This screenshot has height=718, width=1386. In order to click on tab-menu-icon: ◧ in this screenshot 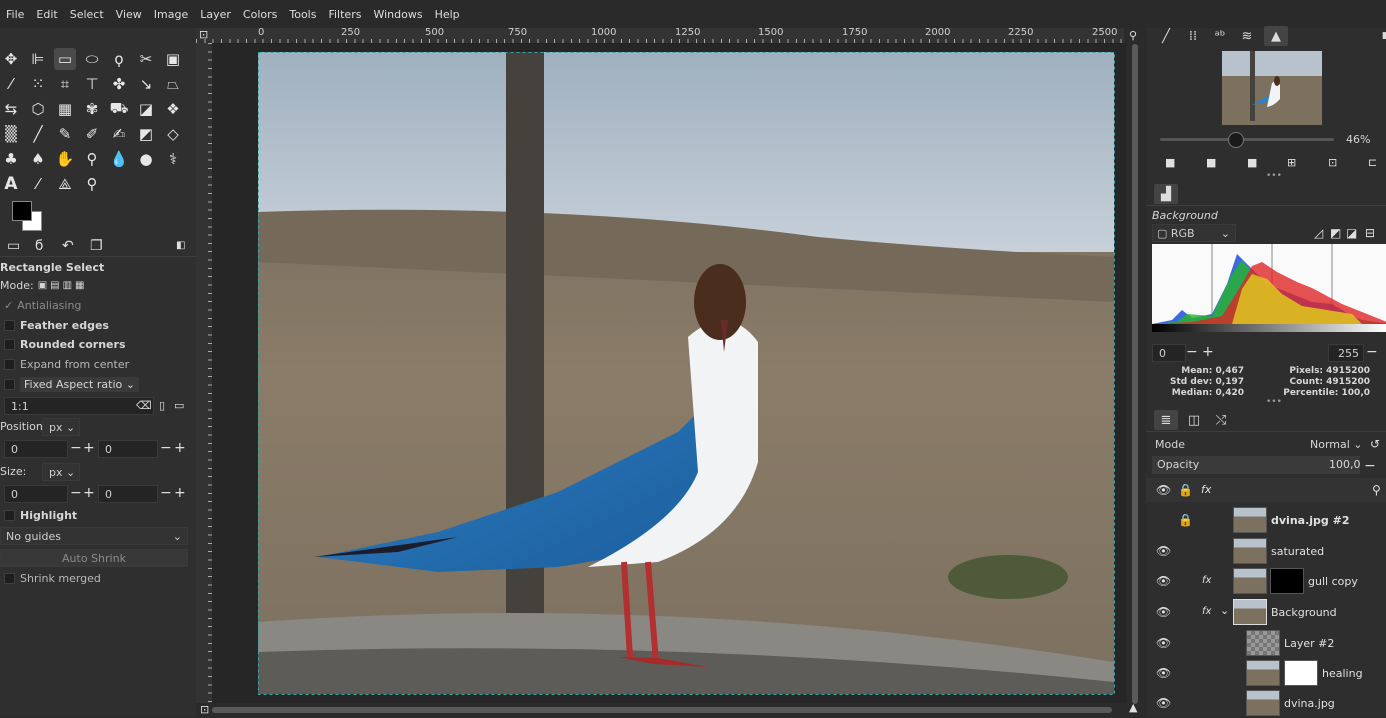, I will do `click(180, 246)`.